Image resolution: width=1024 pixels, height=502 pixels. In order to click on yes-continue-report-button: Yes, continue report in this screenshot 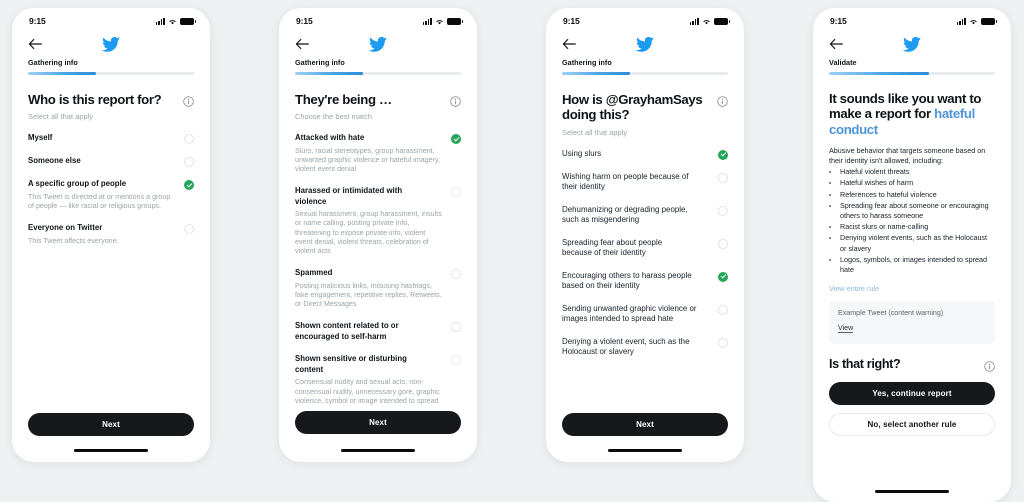, I will do `click(912, 394)`.